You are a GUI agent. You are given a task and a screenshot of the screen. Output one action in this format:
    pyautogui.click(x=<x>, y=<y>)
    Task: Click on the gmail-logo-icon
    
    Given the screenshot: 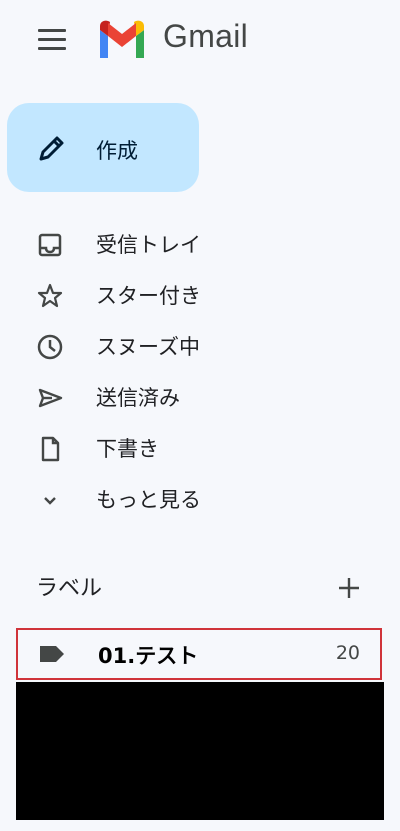 What is the action you would take?
    pyautogui.click(x=122, y=40)
    